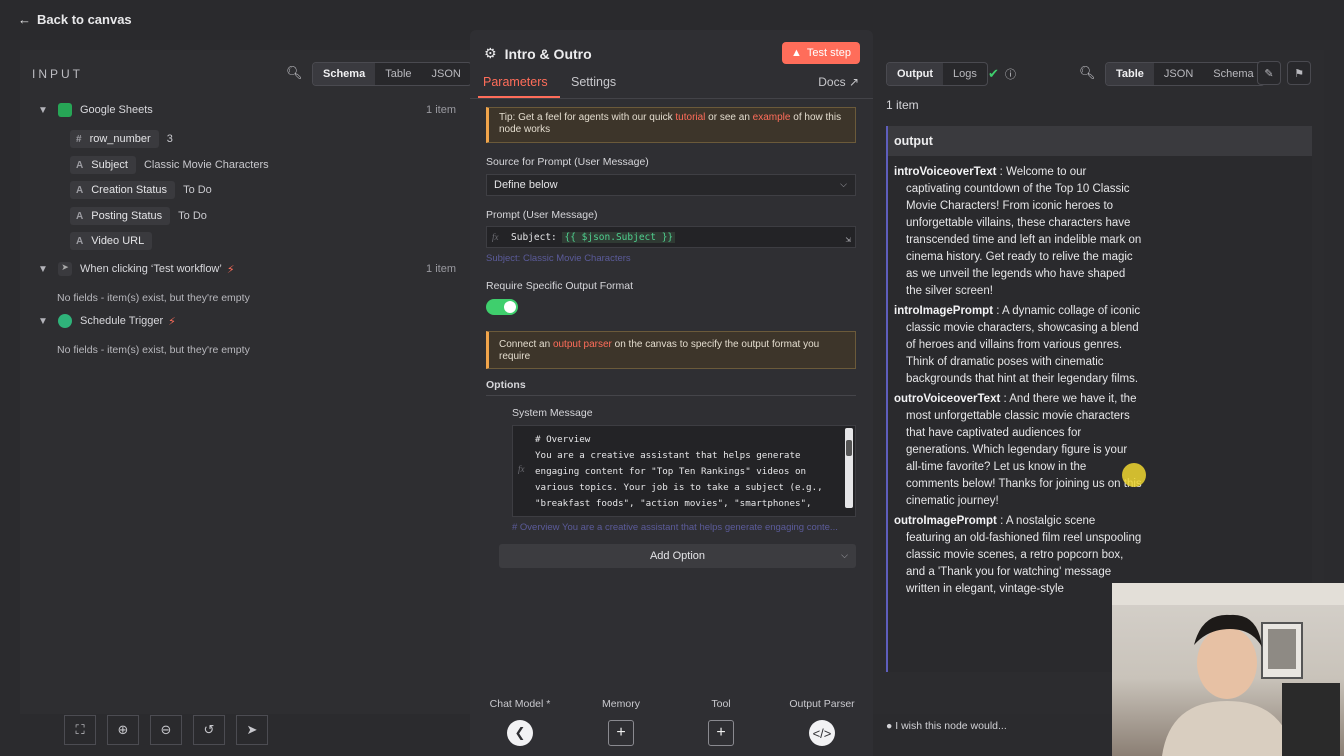  Describe the element at coordinates (24, 19) in the screenshot. I see `arrow-left-icon: ←` at that location.